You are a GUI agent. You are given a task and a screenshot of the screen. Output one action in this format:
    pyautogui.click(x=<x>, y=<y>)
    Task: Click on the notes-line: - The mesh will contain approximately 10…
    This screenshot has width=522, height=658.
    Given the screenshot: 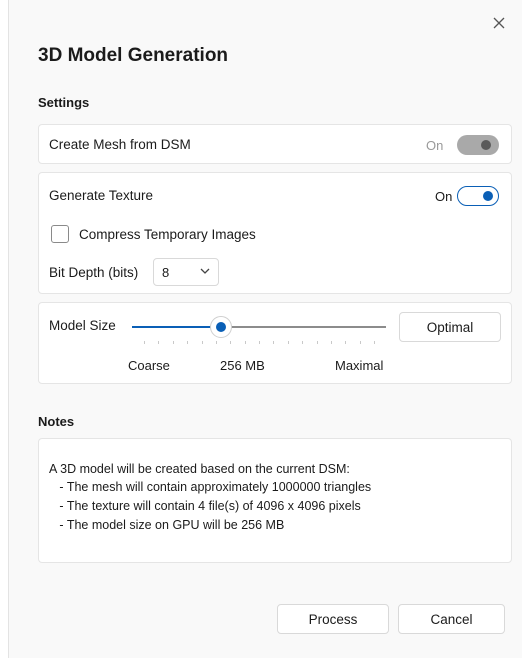 What is the action you would take?
    pyautogui.click(x=210, y=487)
    